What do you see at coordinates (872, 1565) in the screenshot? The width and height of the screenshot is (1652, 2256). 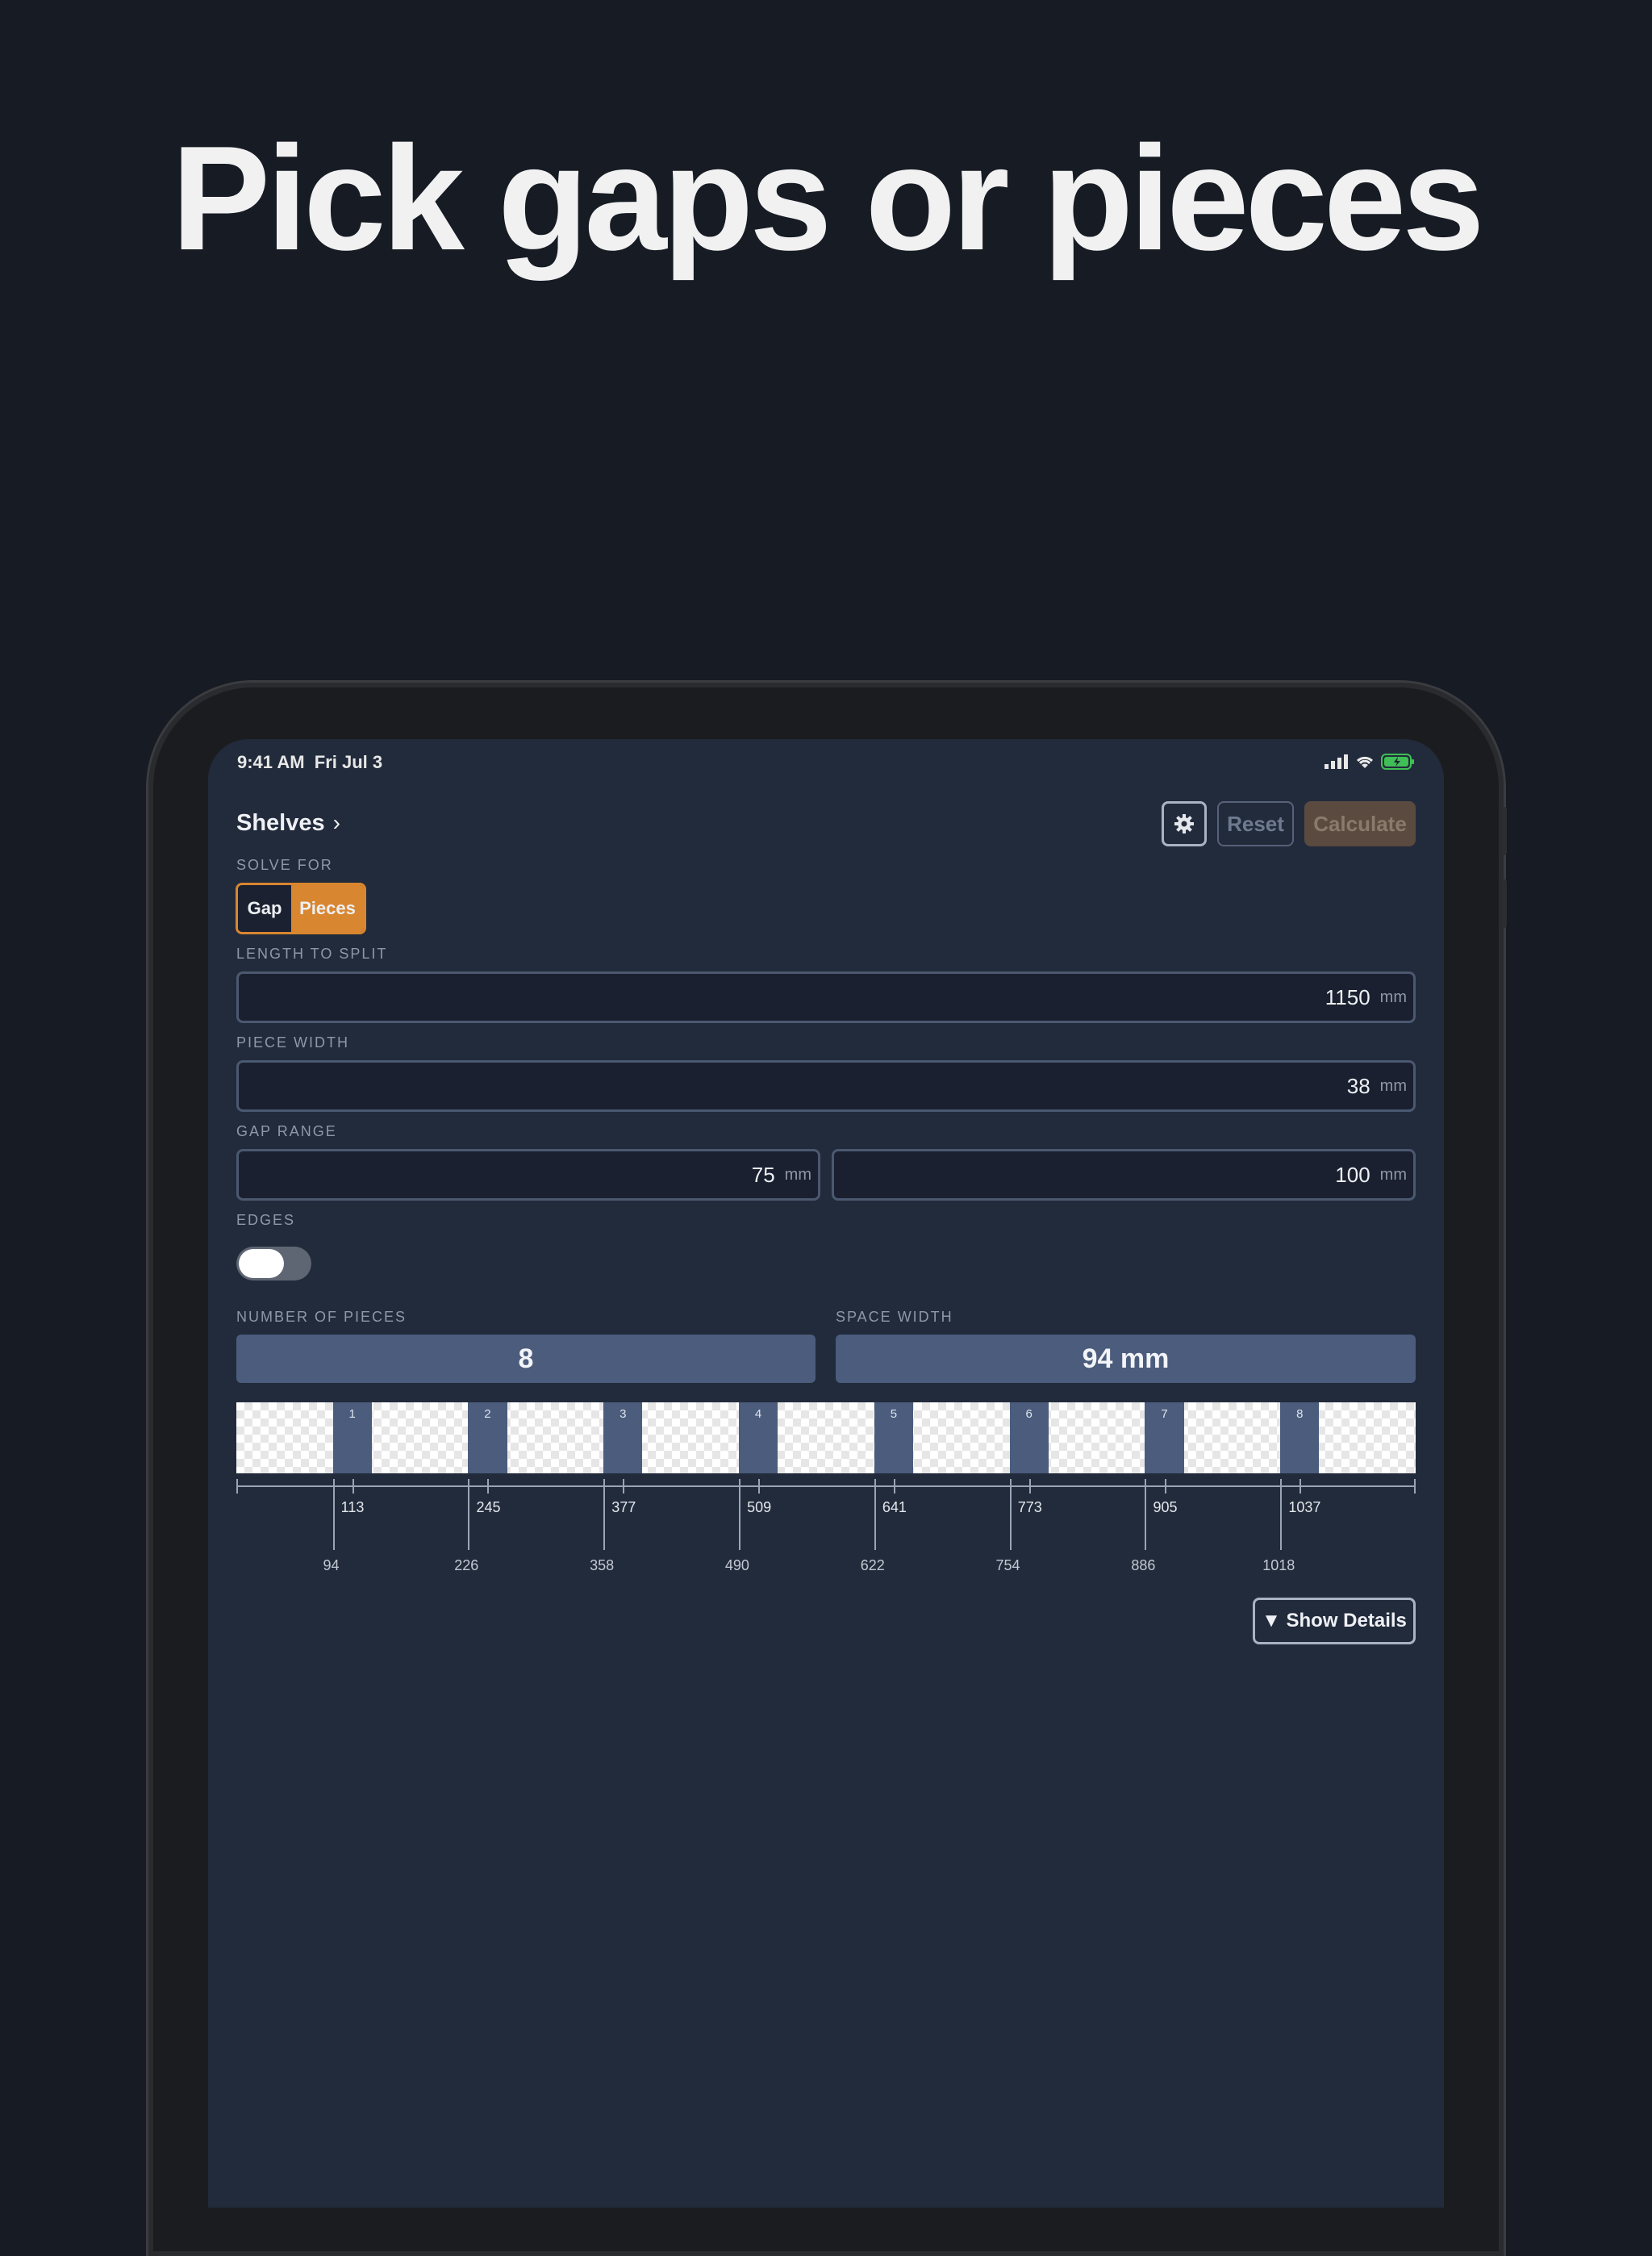 I see `piece-start-label: 622` at bounding box center [872, 1565].